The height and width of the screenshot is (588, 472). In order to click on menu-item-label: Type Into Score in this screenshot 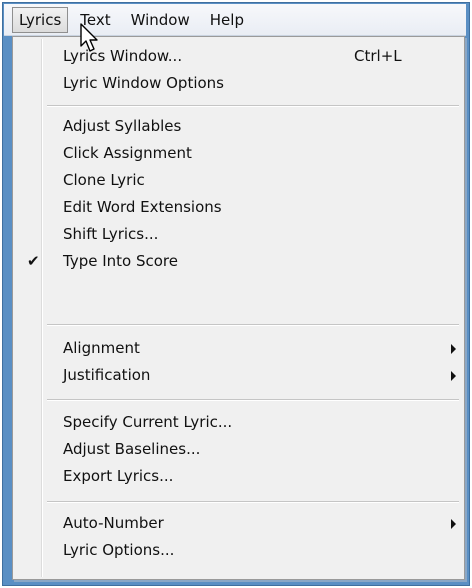, I will do `click(120, 261)`.